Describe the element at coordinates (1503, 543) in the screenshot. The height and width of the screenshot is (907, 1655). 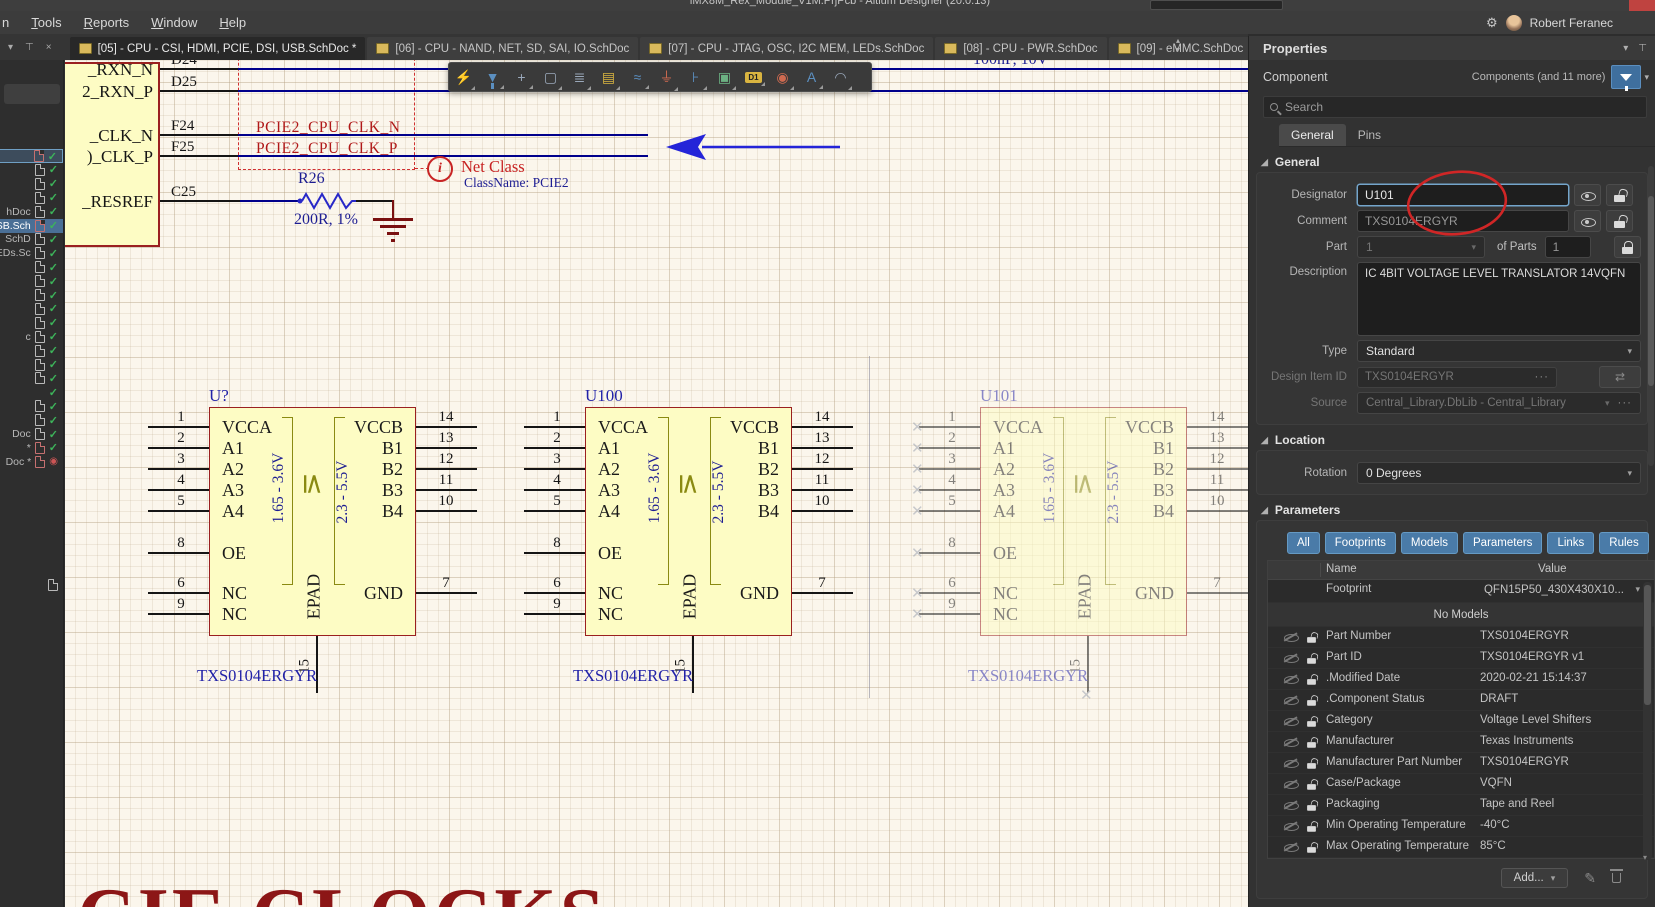
I see `param-filter-parameters: Parameters` at that location.